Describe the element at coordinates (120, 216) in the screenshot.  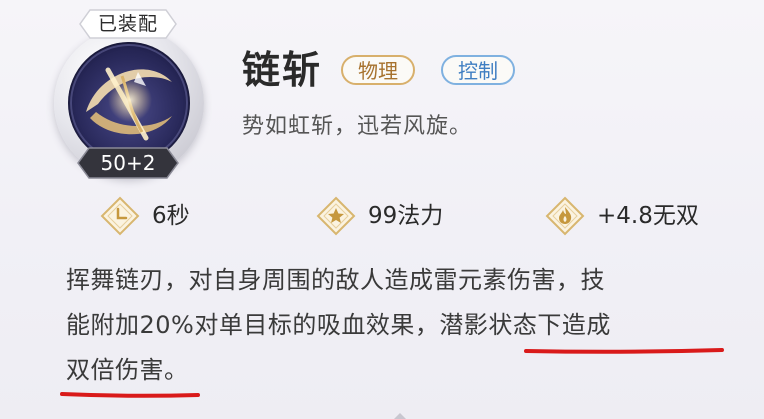
I see `clock-icon` at that location.